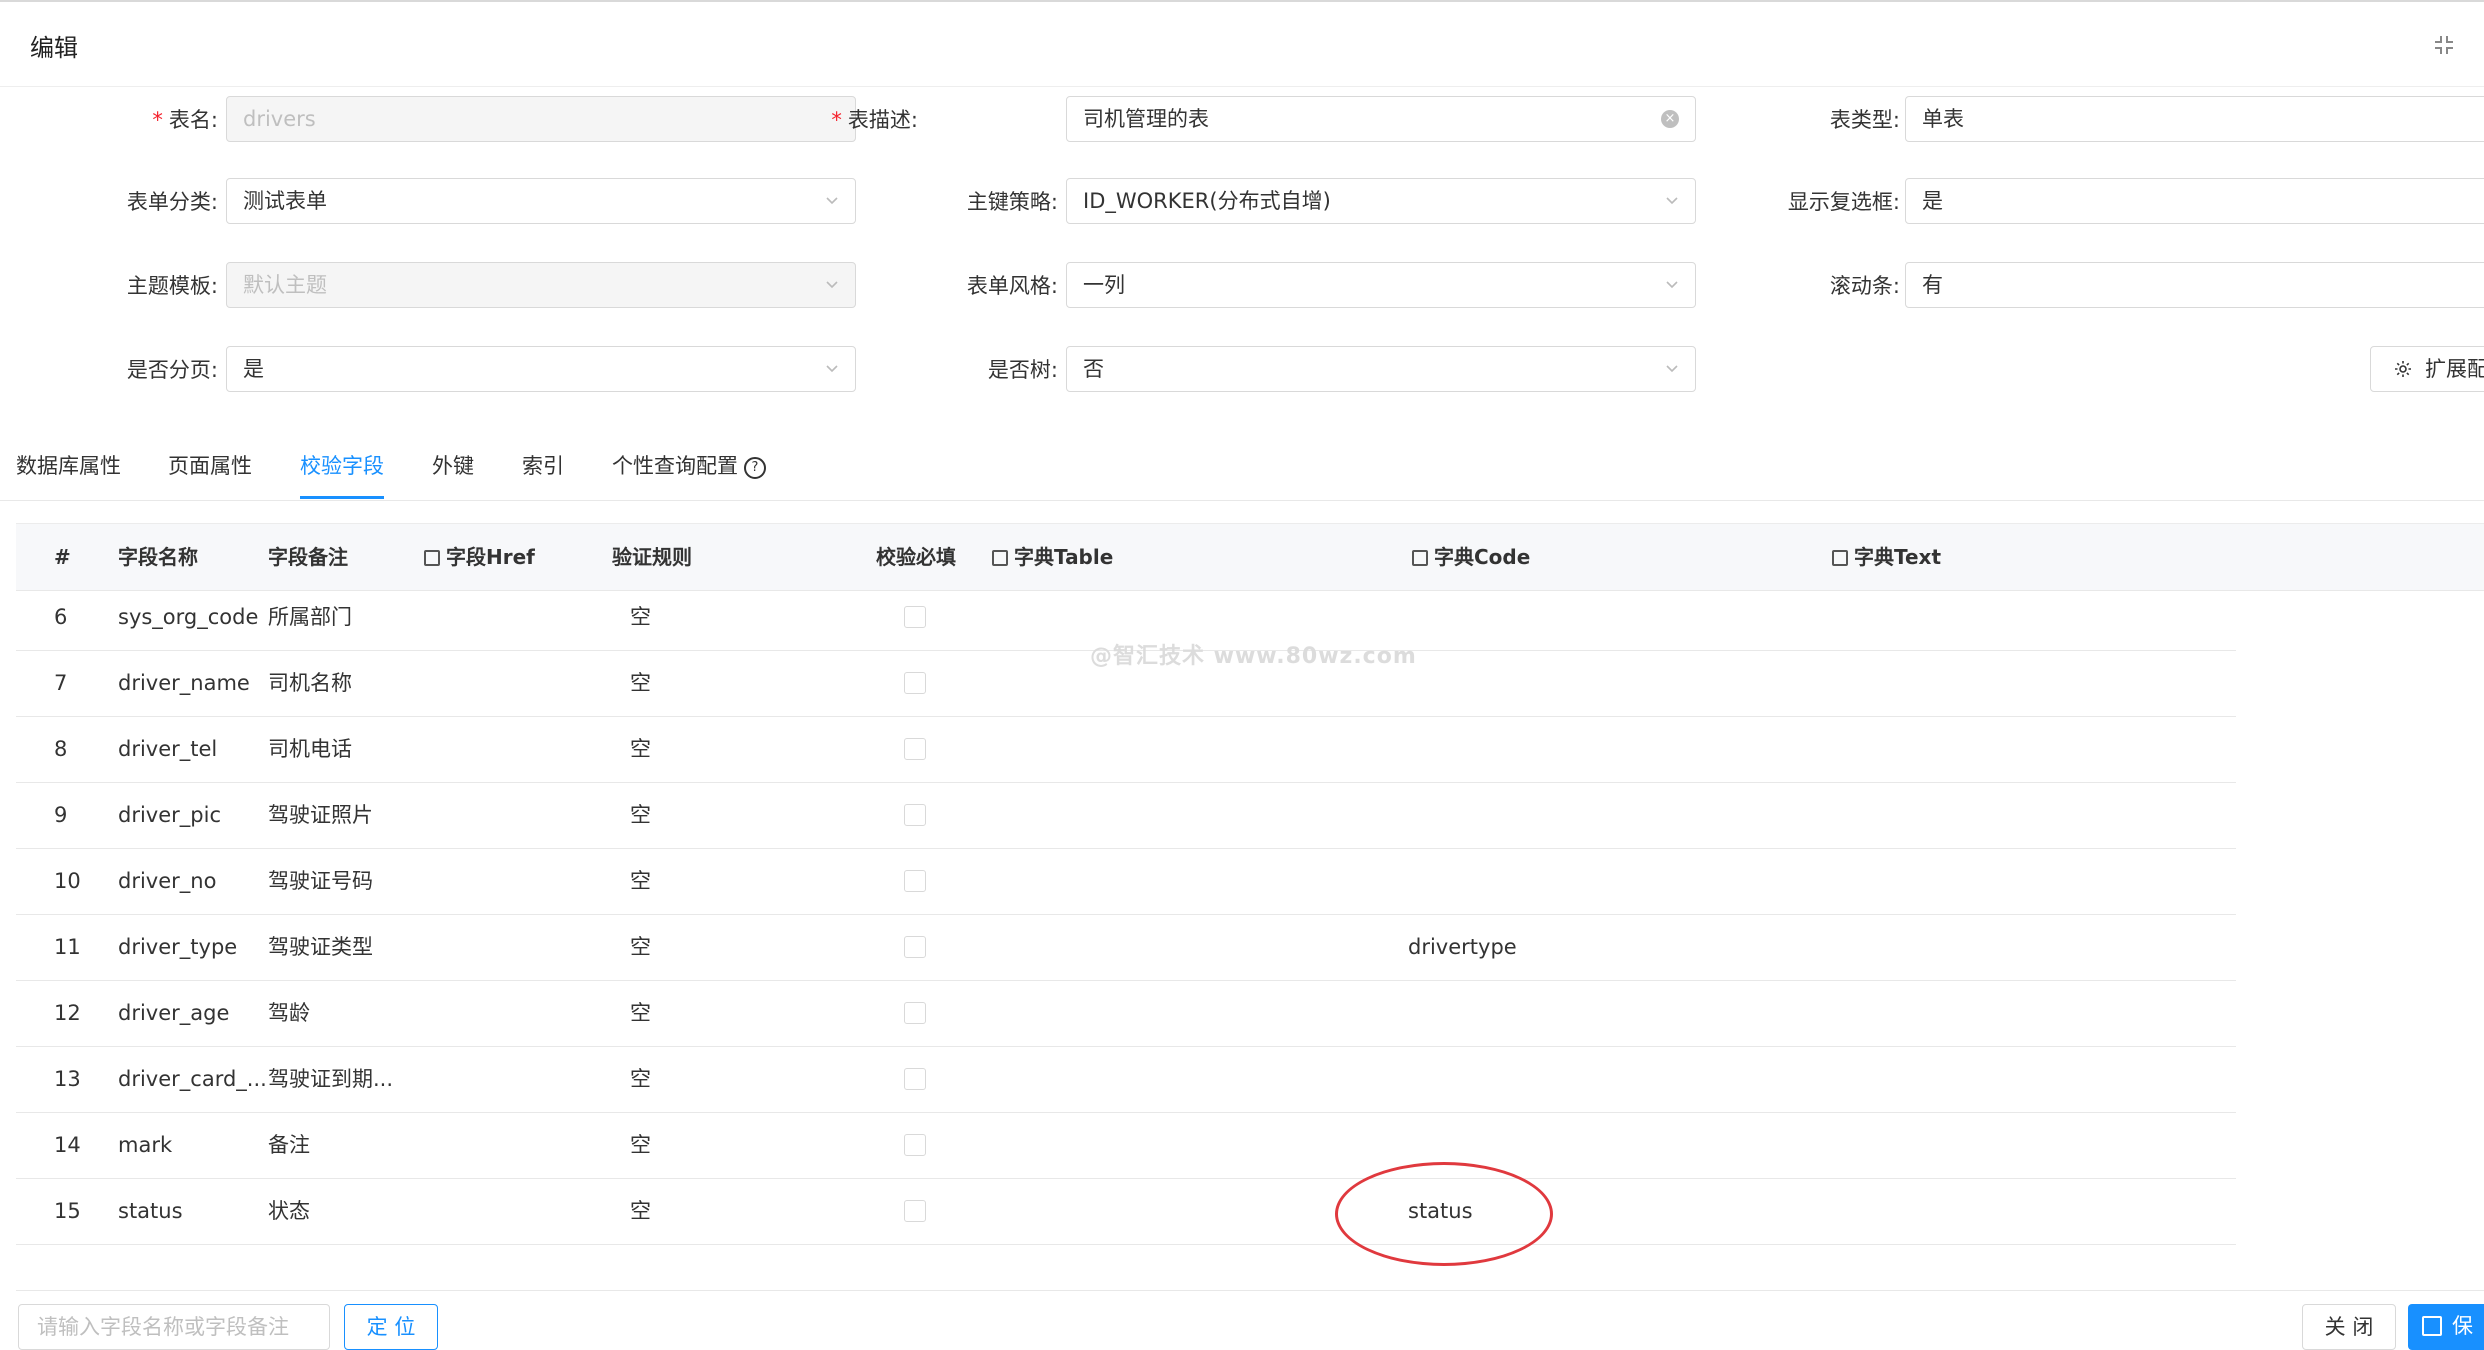 This screenshot has width=2484, height=1350. What do you see at coordinates (1444, 1214) in the screenshot?
I see `annotation-circle` at bounding box center [1444, 1214].